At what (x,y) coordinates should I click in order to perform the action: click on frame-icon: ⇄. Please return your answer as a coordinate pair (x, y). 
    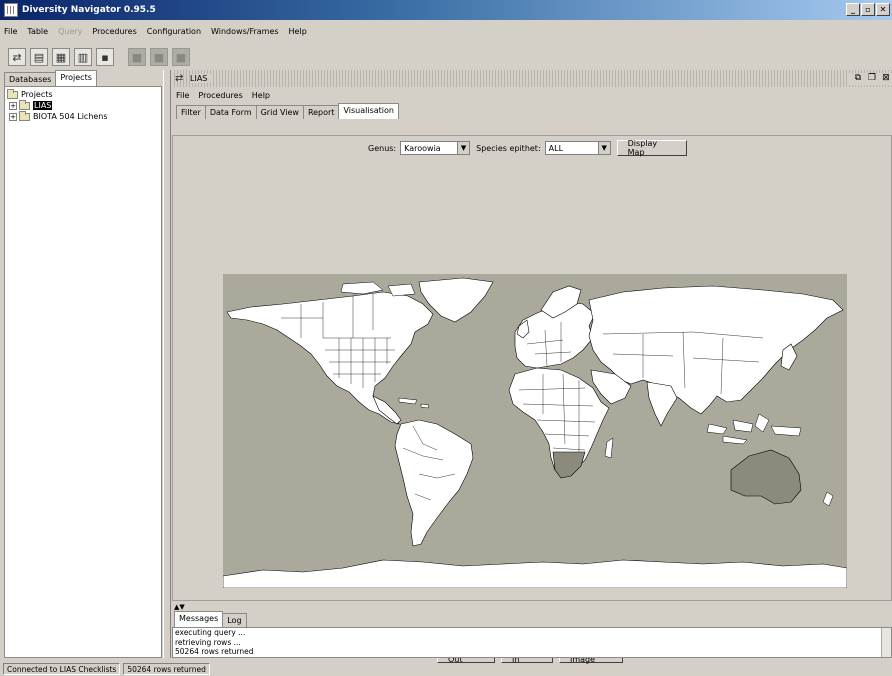
    Looking at the image, I should click on (179, 78).